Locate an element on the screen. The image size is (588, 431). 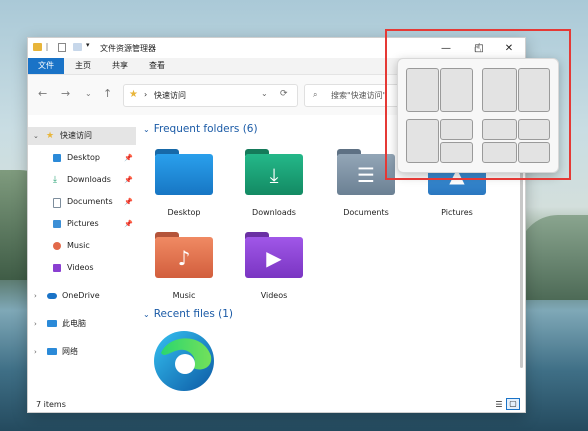
sidebar-item-label: 网络 is located at coordinates (70, 351).